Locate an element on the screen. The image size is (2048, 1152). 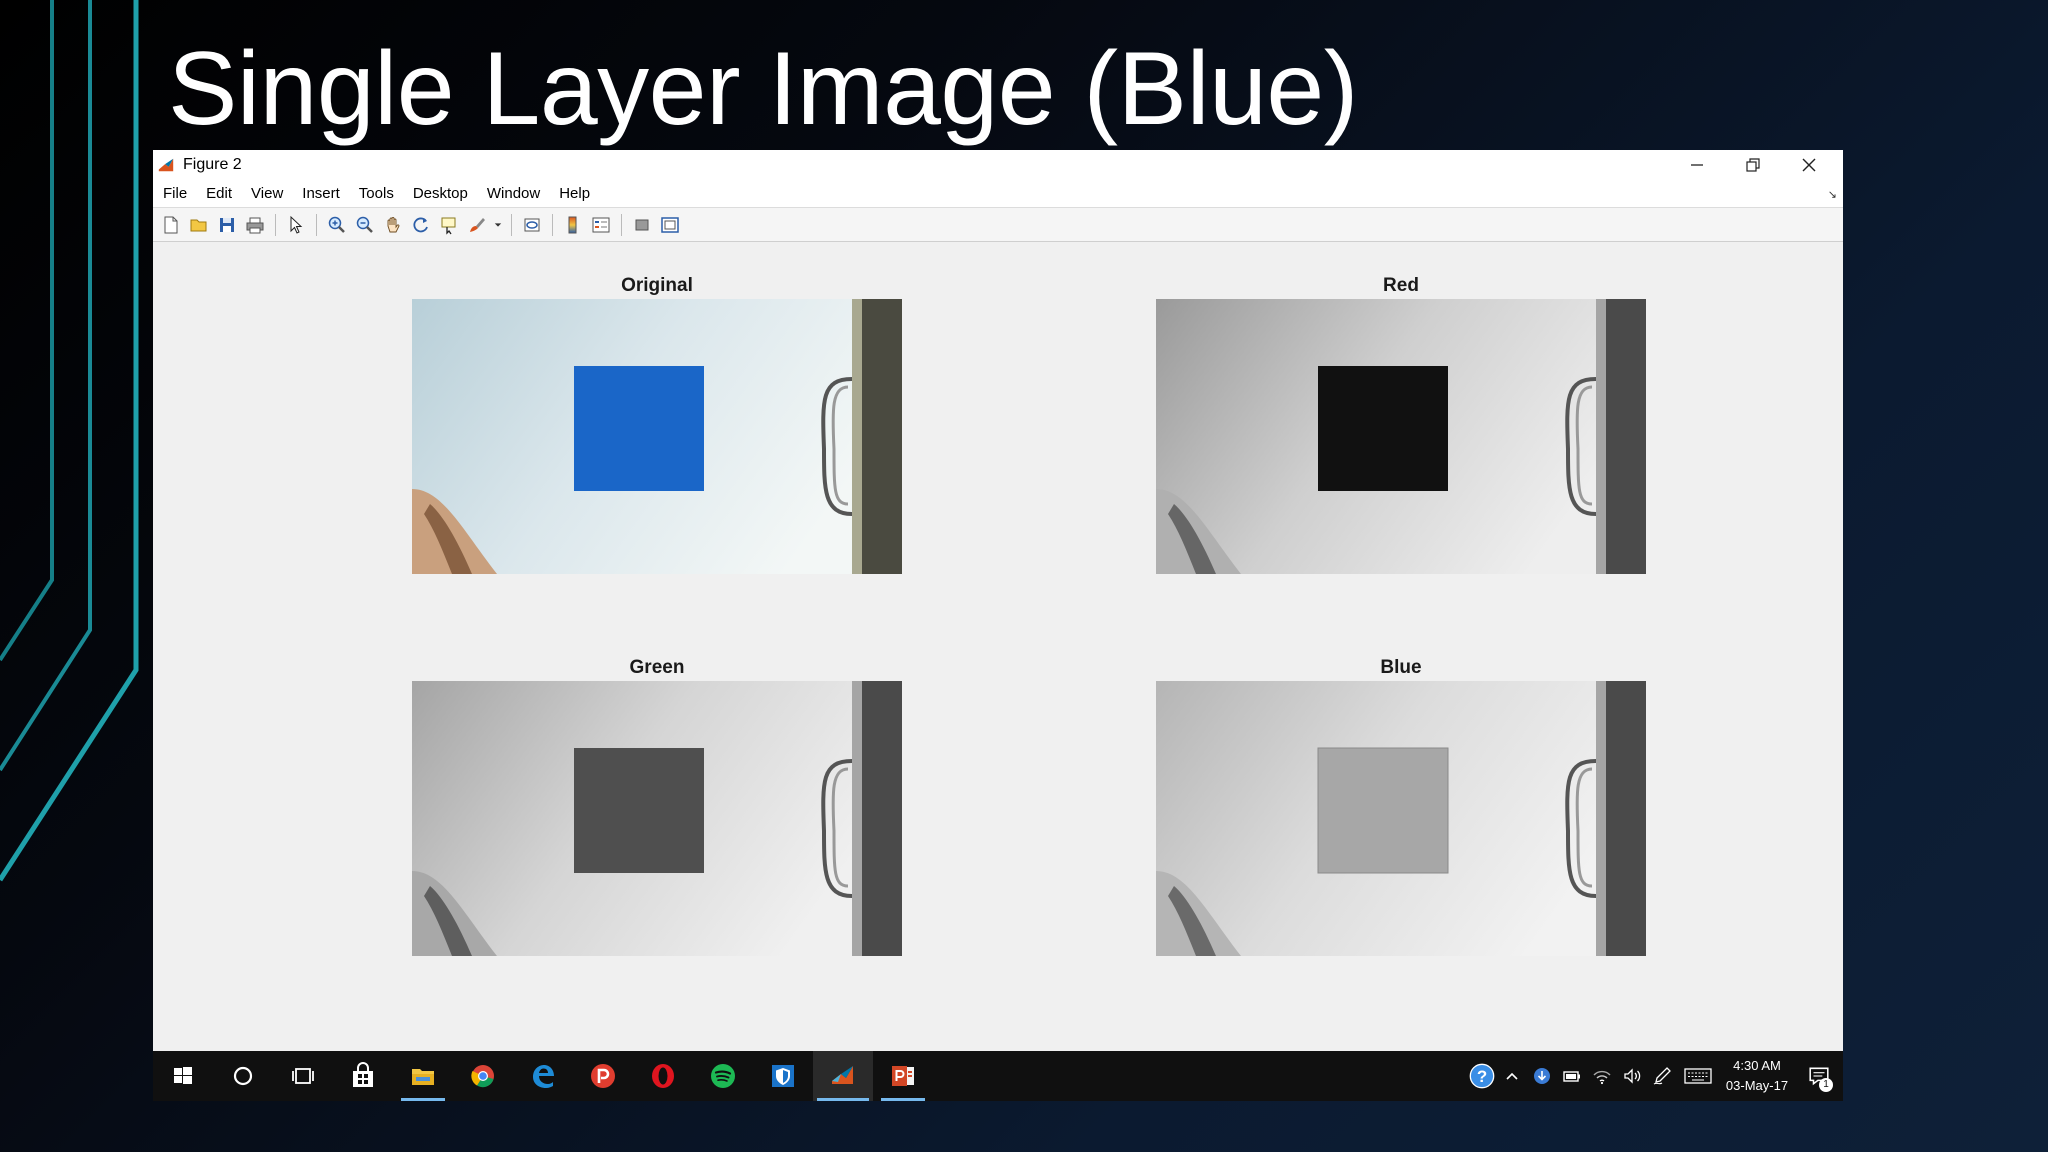
subplot-title: Original is located at coordinates (657, 285).